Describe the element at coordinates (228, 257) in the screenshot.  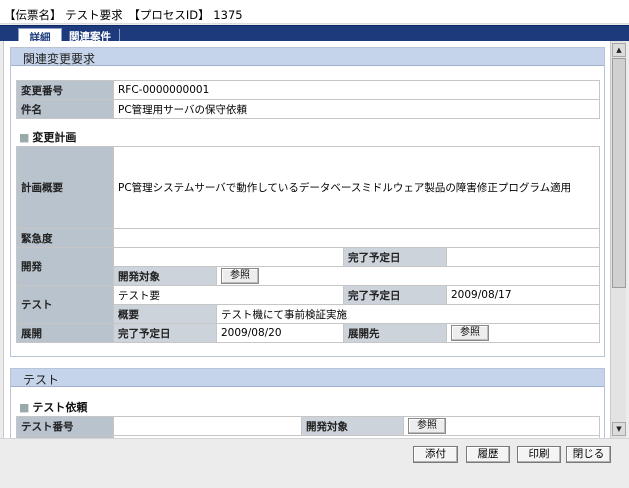
I see `dev-blank` at that location.